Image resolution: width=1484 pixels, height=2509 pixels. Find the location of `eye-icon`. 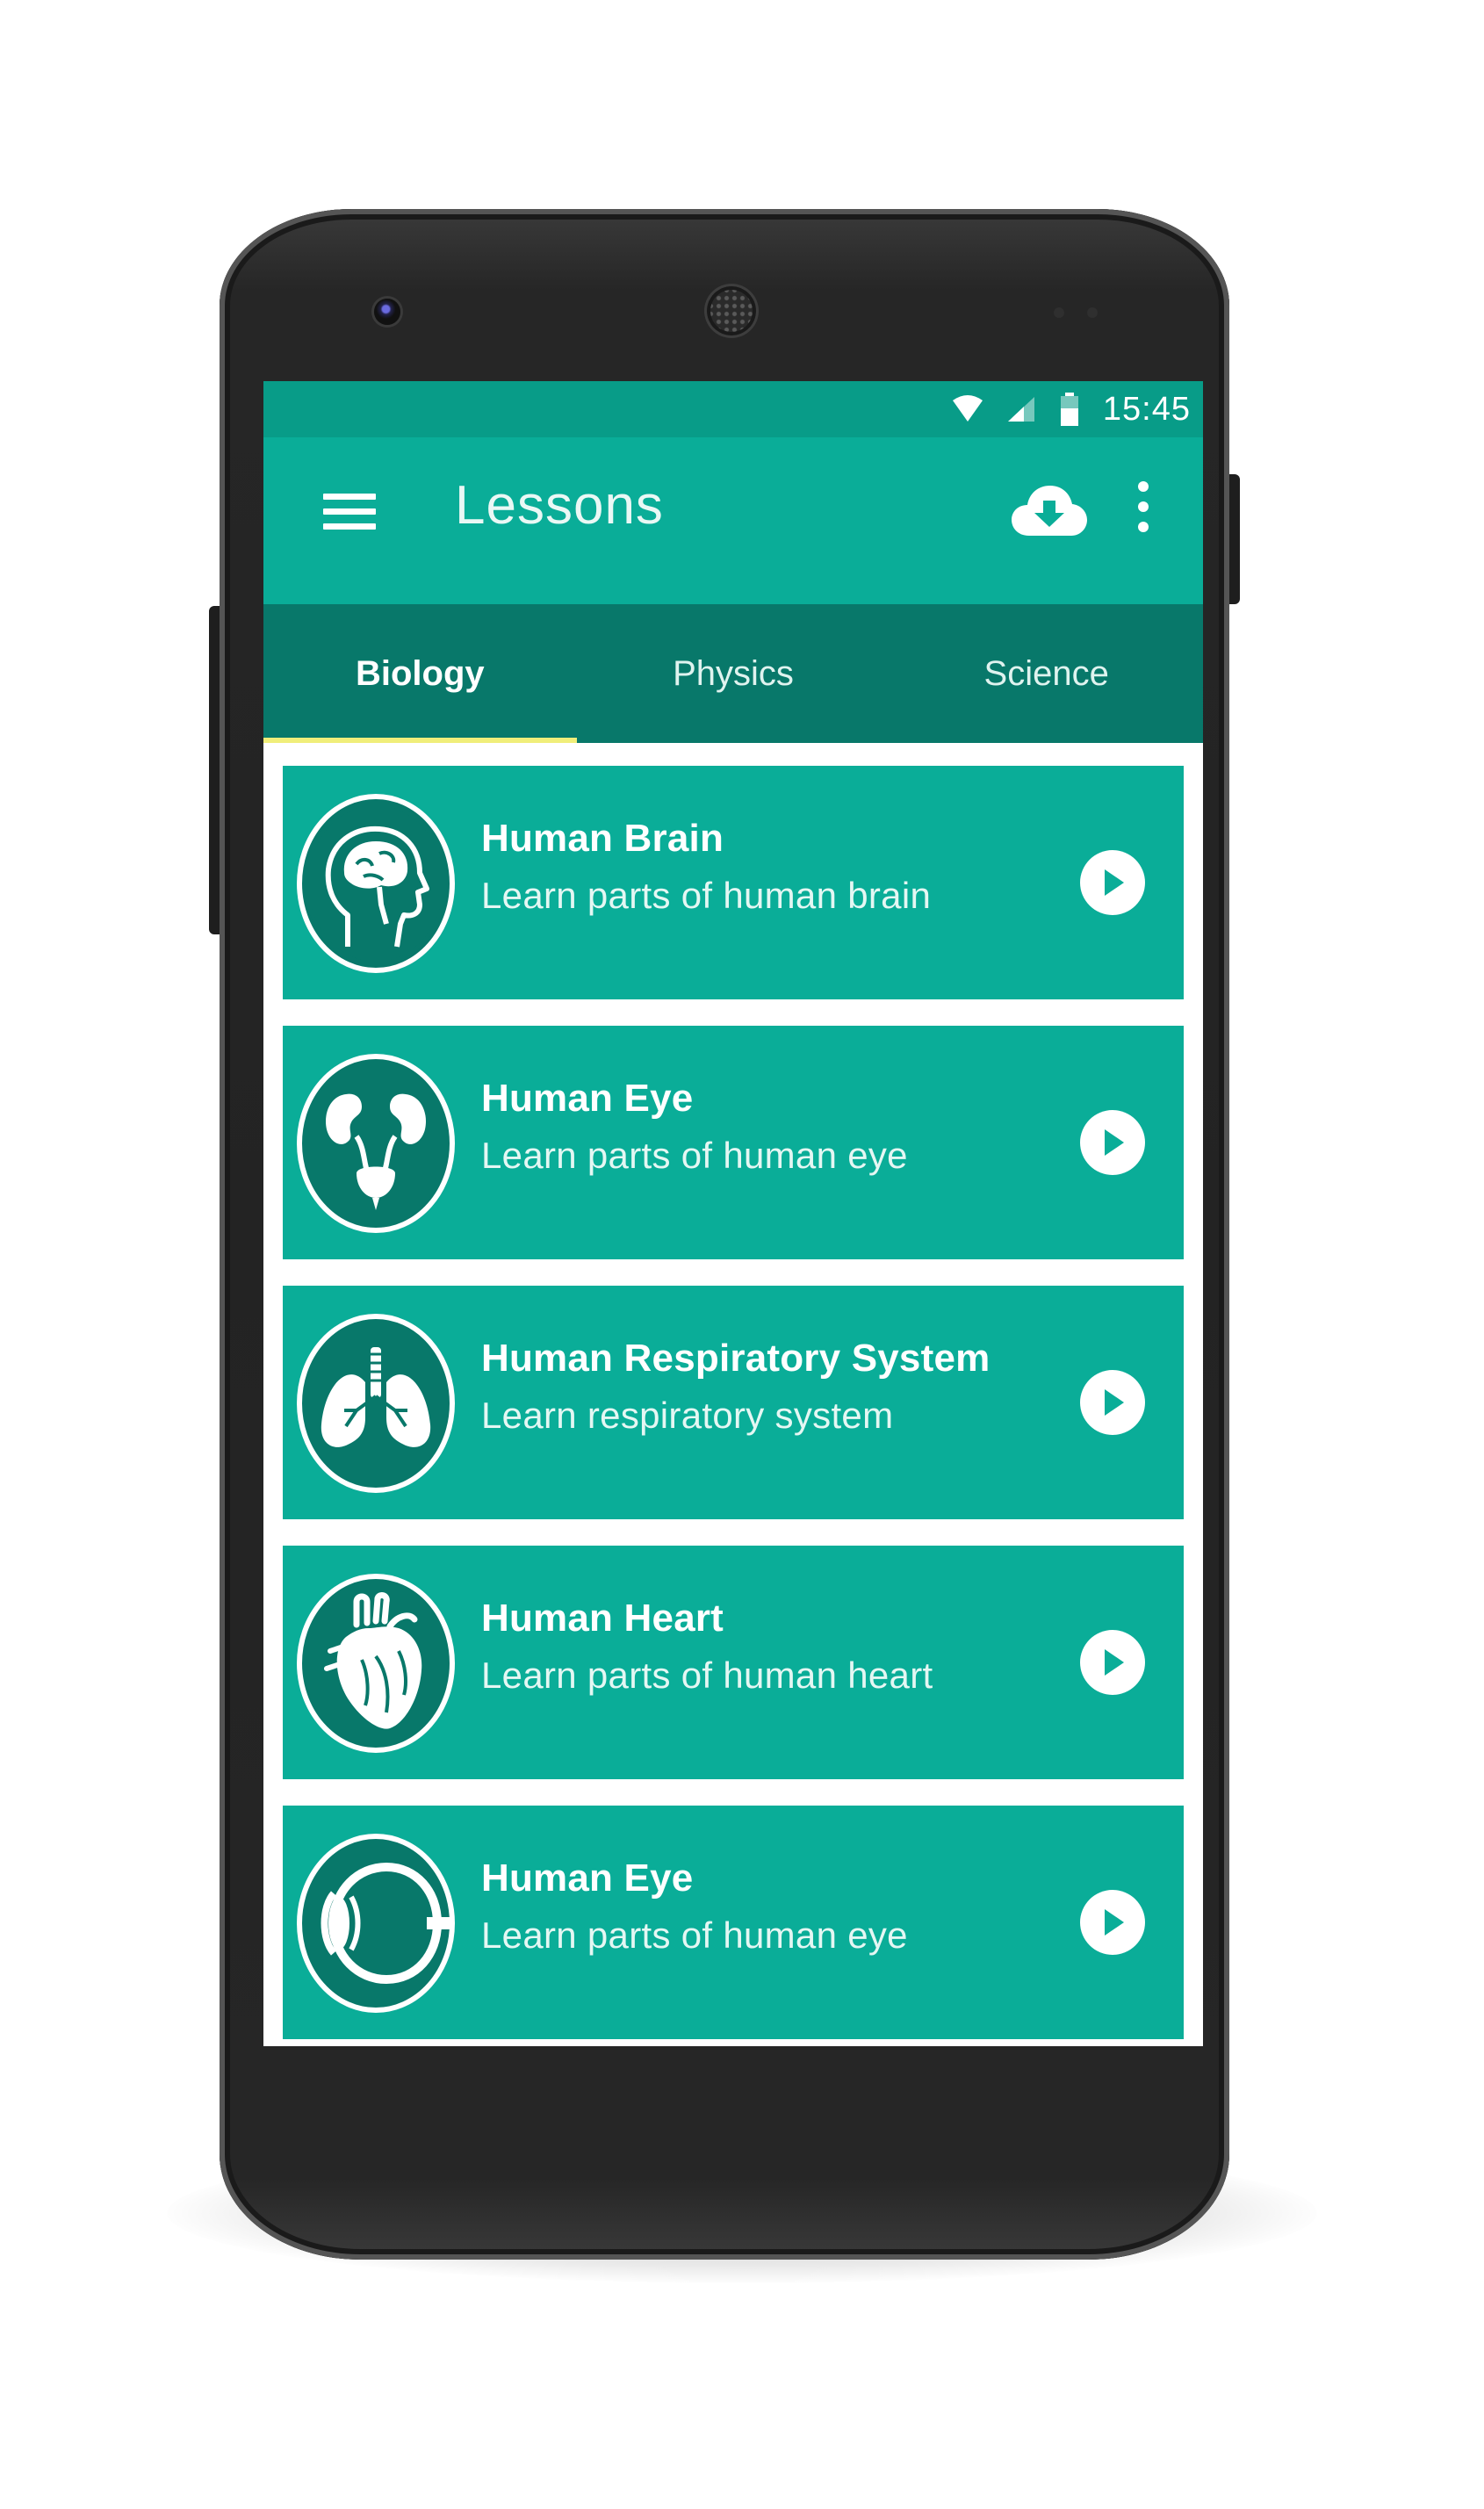

eye-icon is located at coordinates (376, 1923).